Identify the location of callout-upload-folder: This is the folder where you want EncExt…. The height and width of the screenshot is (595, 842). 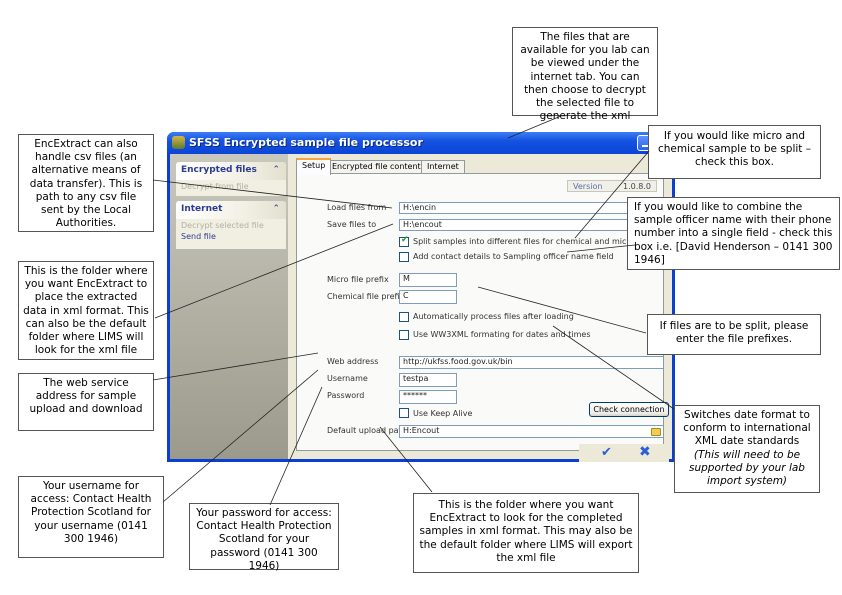
(526, 533).